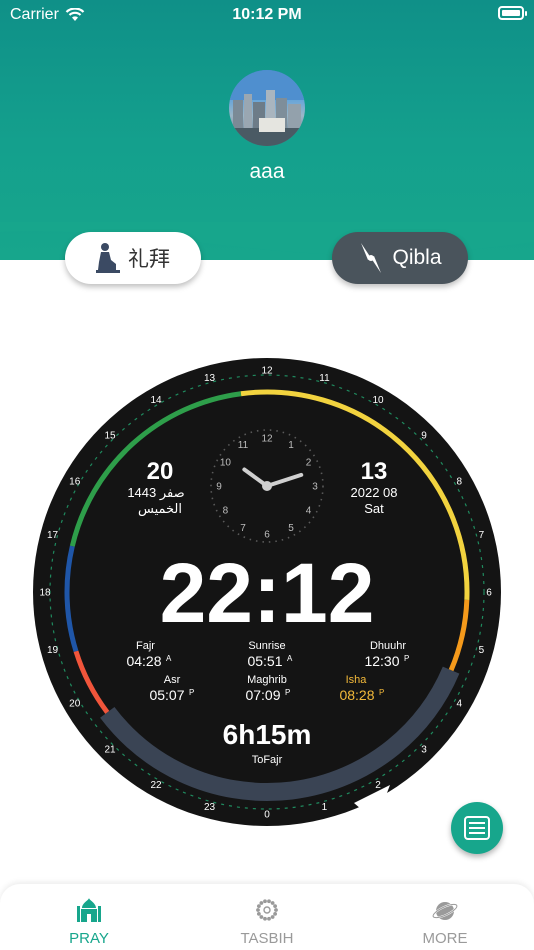 The image size is (534, 950). What do you see at coordinates (374, 508) in the screenshot?
I see `gregorian-weekday: Sat` at bounding box center [374, 508].